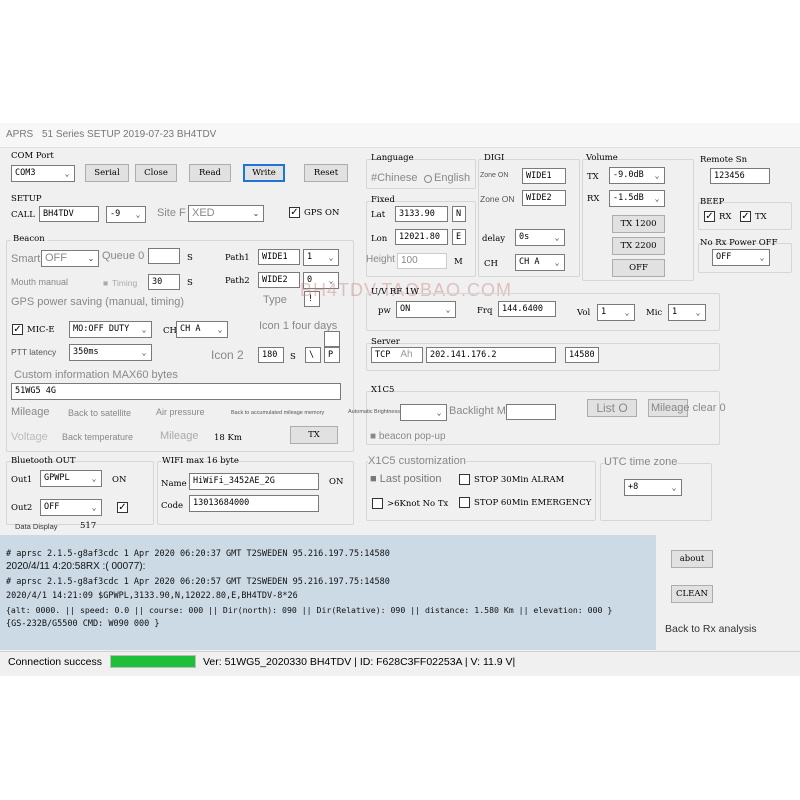  Describe the element at coordinates (279, 257) in the screenshot. I see `path1-input: WIDE1` at that location.